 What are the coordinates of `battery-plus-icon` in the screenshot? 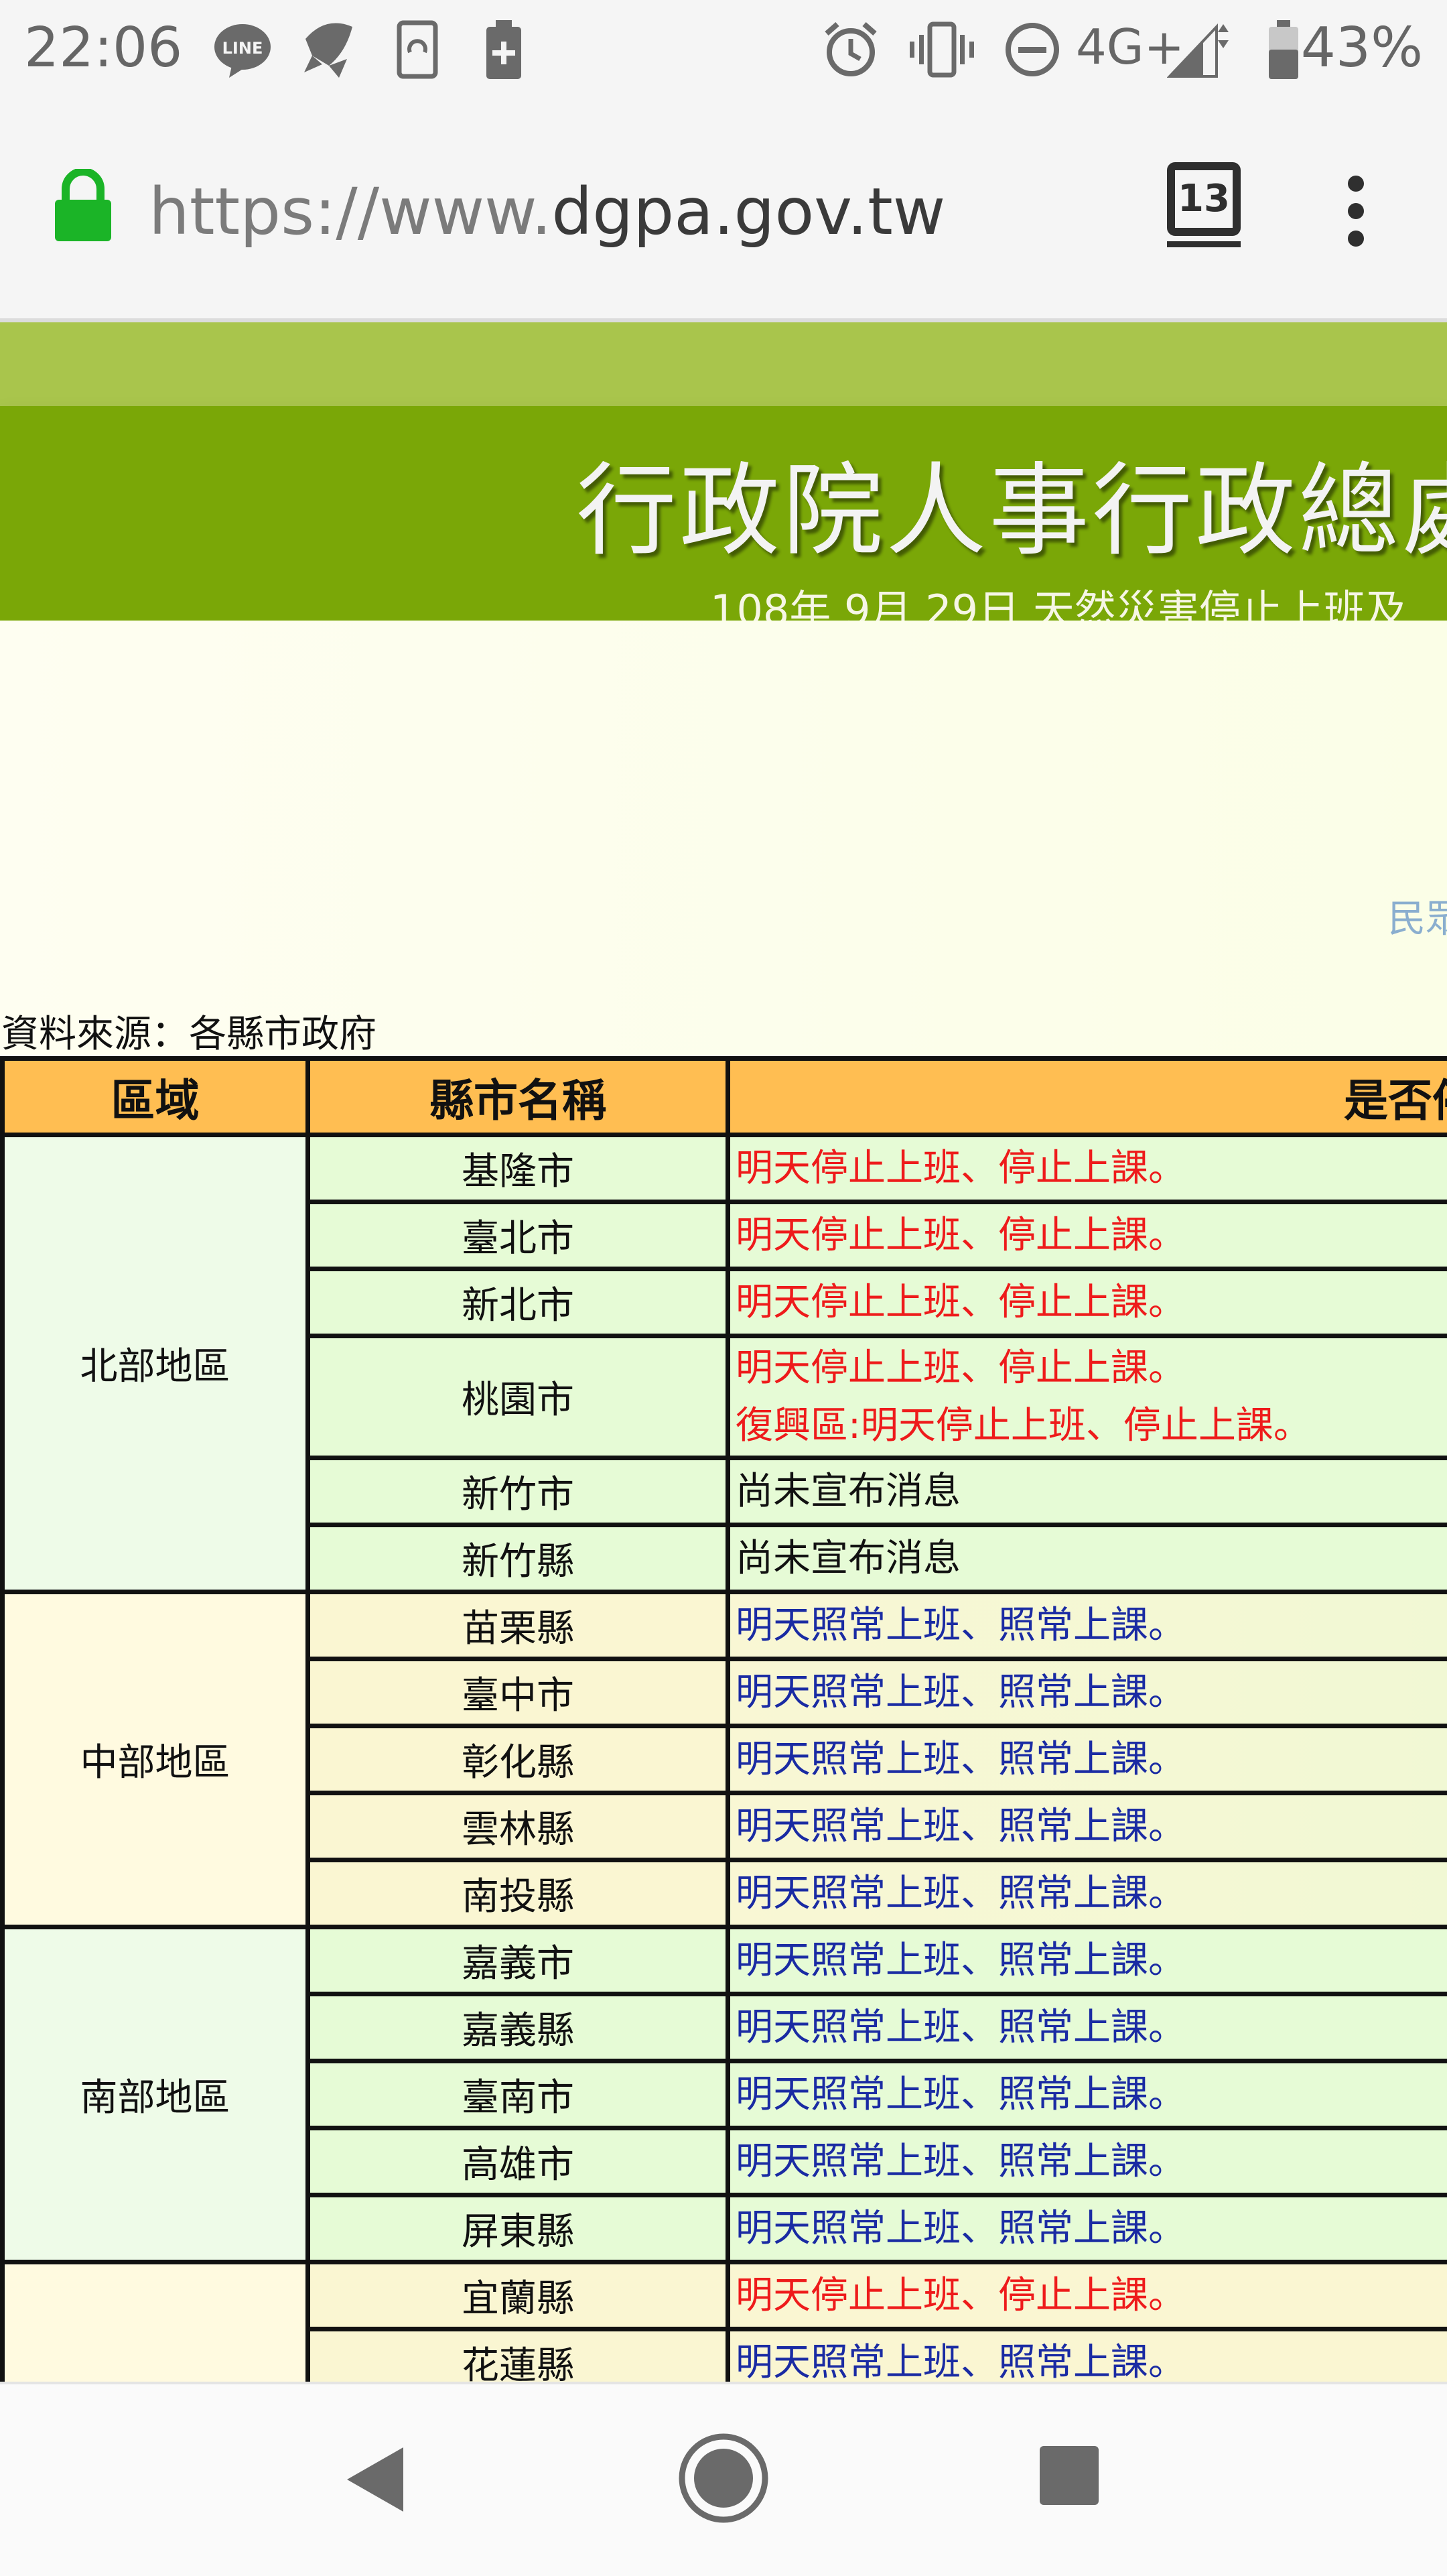 It's located at (504, 49).